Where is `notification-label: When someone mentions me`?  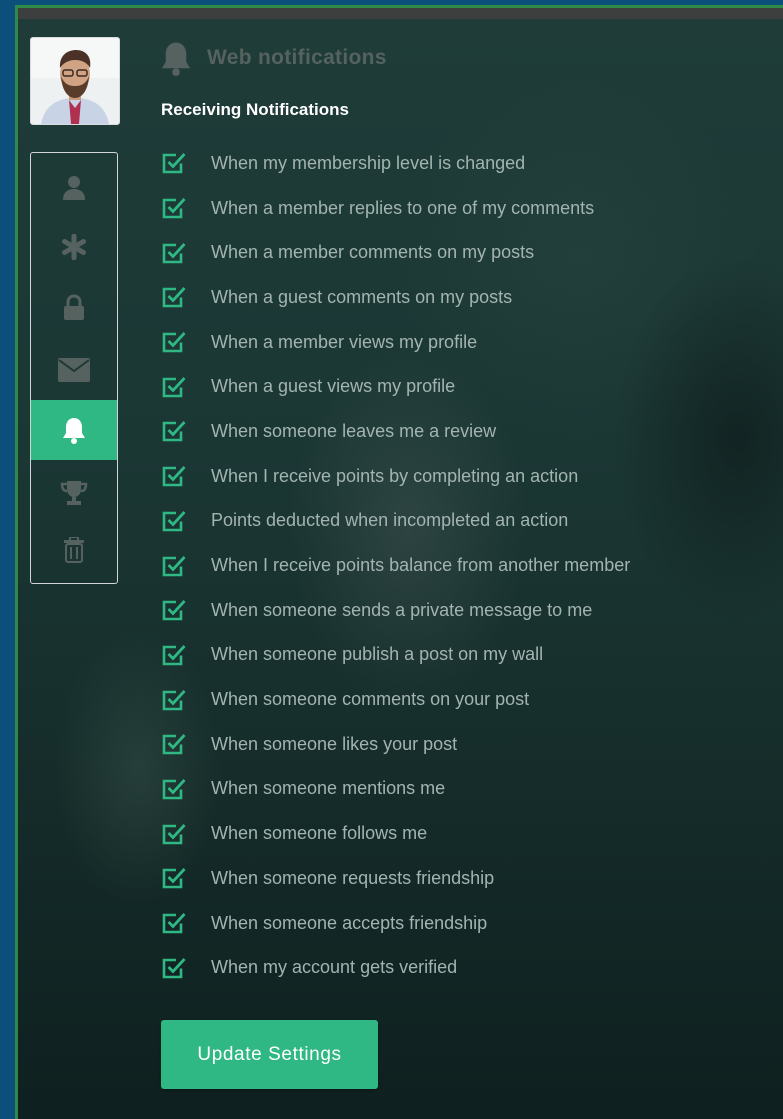
notification-label: When someone mentions me is located at coordinates (328, 788).